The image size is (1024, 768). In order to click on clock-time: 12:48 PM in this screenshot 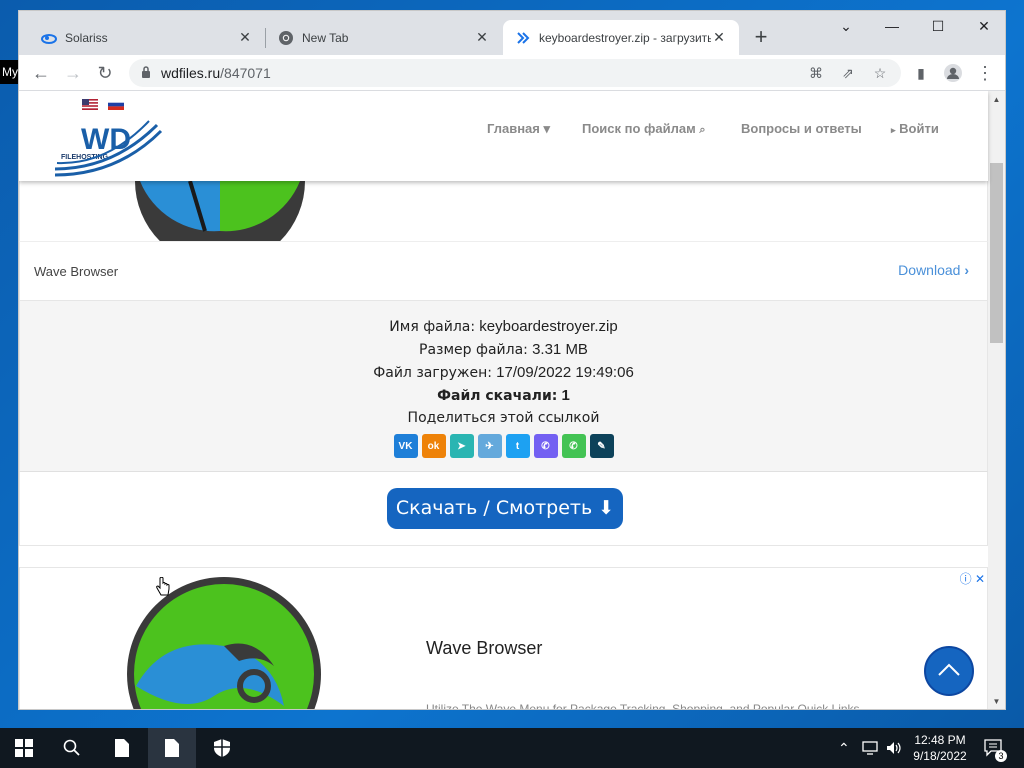, I will do `click(940, 740)`.